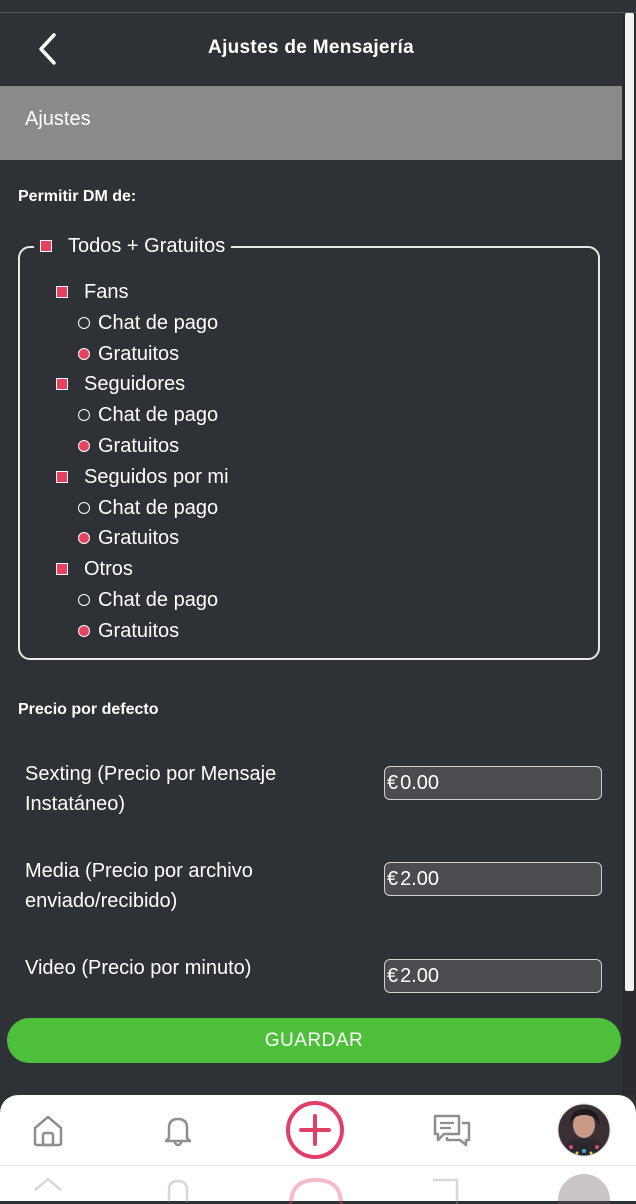 This screenshot has height=1204, width=636. Describe the element at coordinates (156, 476) in the screenshot. I see `group-label: Seguidos por mi` at that location.